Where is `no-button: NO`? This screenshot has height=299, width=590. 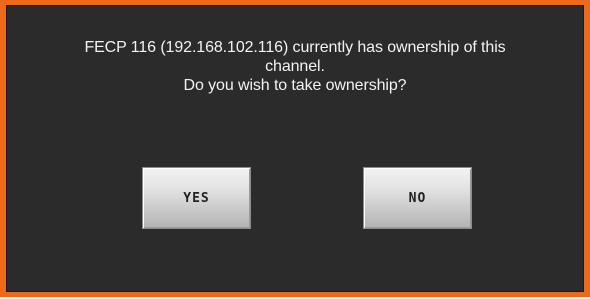
no-button: NO is located at coordinates (417, 198).